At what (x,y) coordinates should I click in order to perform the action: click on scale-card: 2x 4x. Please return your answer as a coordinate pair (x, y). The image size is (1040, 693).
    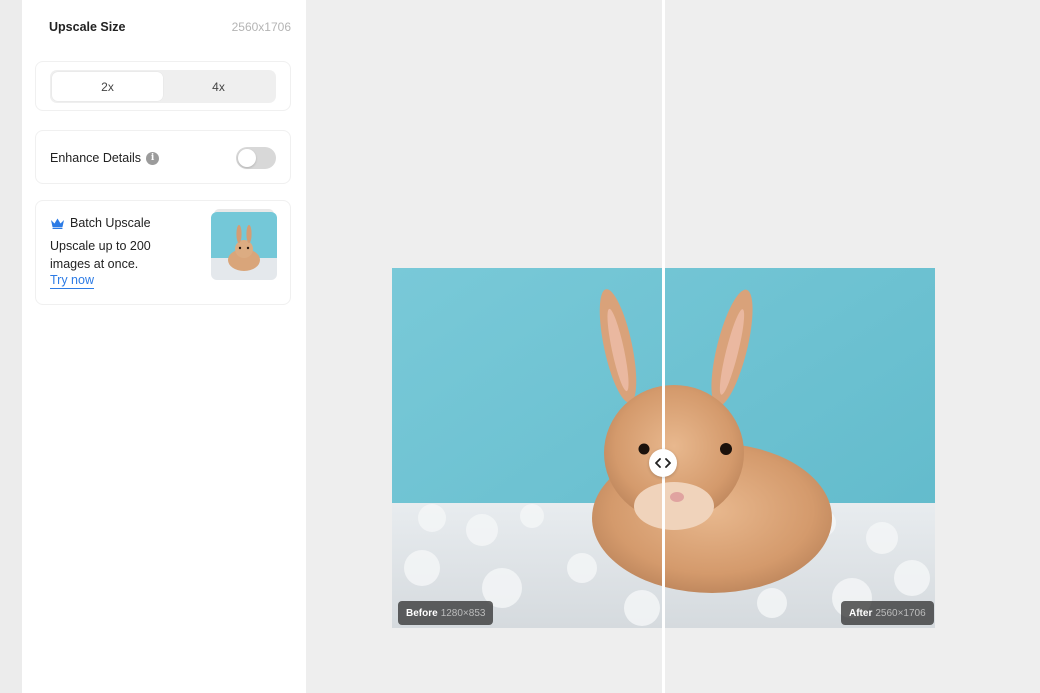
    Looking at the image, I should click on (163, 86).